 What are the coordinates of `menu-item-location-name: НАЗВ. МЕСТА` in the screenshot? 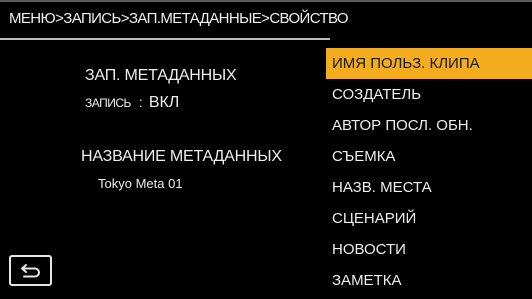 It's located at (429, 187).